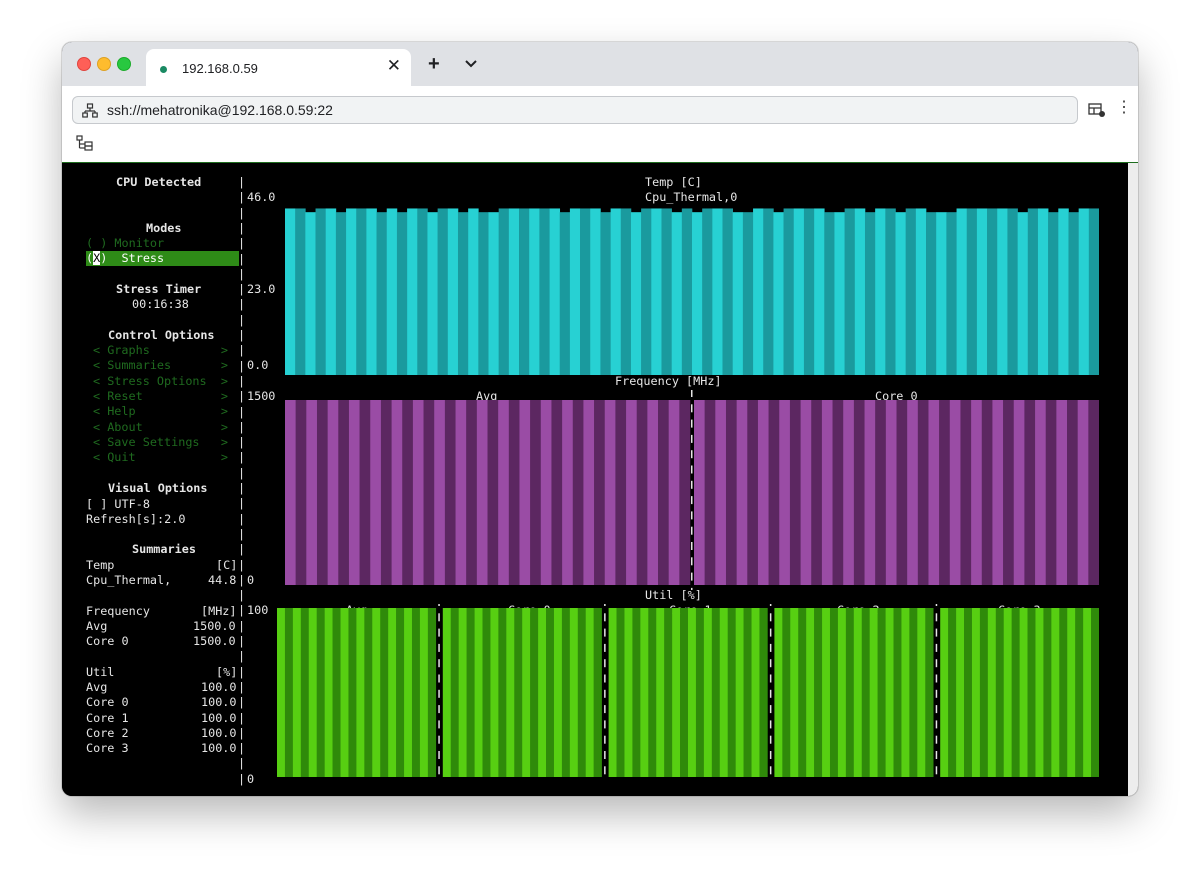 The width and height of the screenshot is (1200, 878). What do you see at coordinates (160, 365) in the screenshot?
I see `control-option-1: < Summaries >` at bounding box center [160, 365].